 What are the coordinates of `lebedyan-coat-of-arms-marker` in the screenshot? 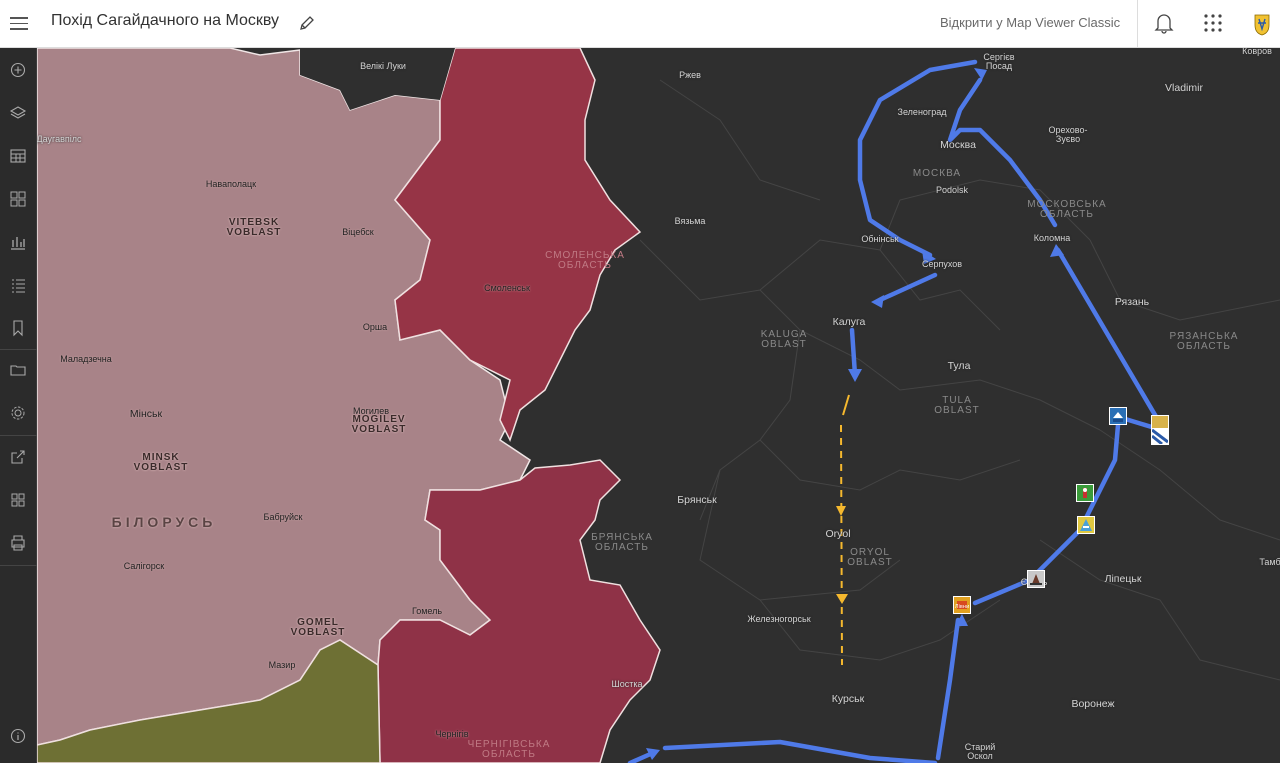 It's located at (1118, 416).